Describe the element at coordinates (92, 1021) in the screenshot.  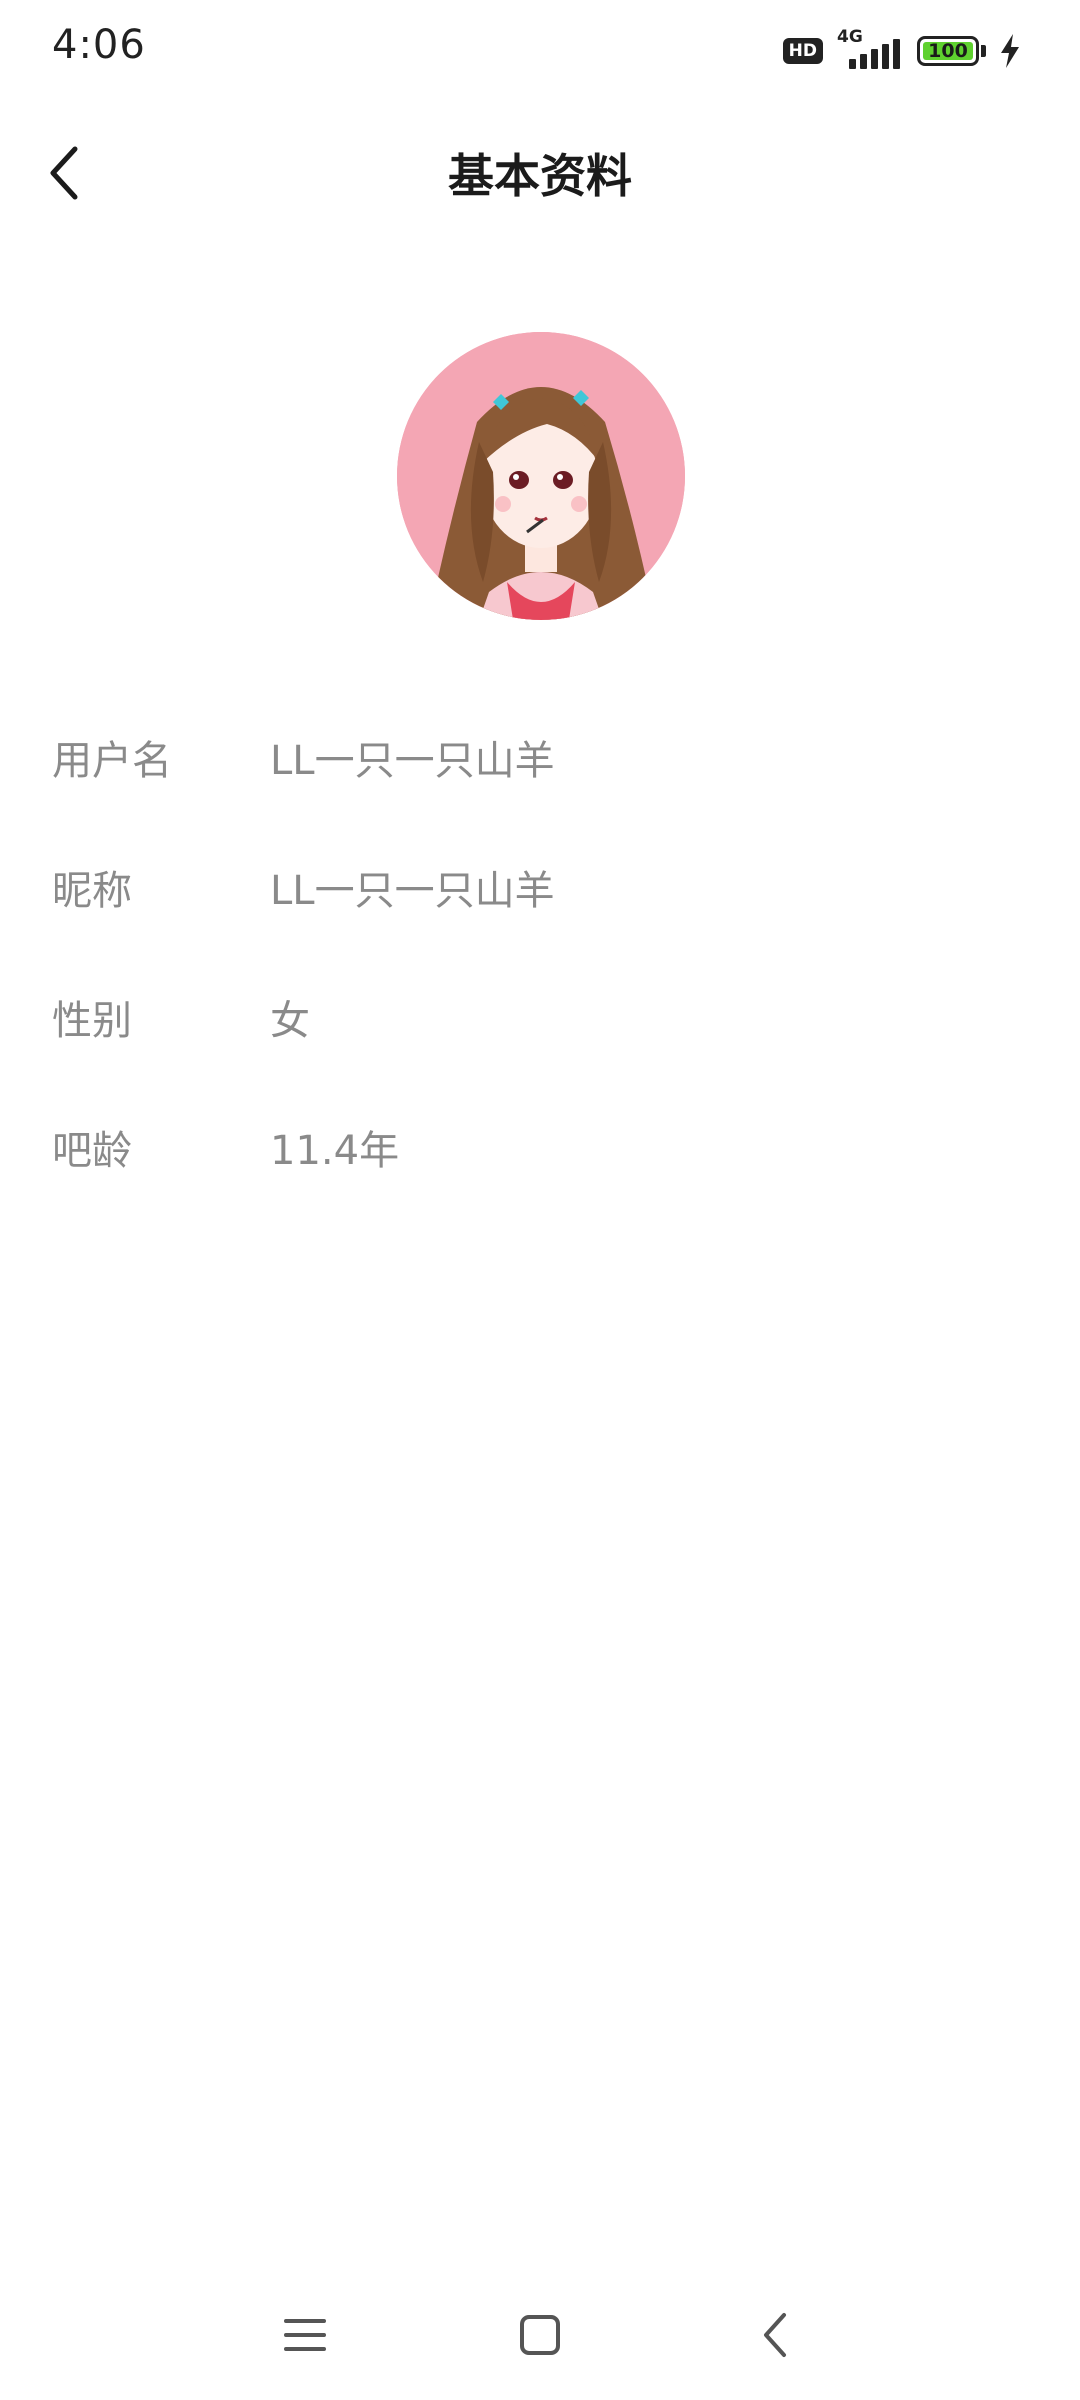
I see `gender-label: 性别` at that location.